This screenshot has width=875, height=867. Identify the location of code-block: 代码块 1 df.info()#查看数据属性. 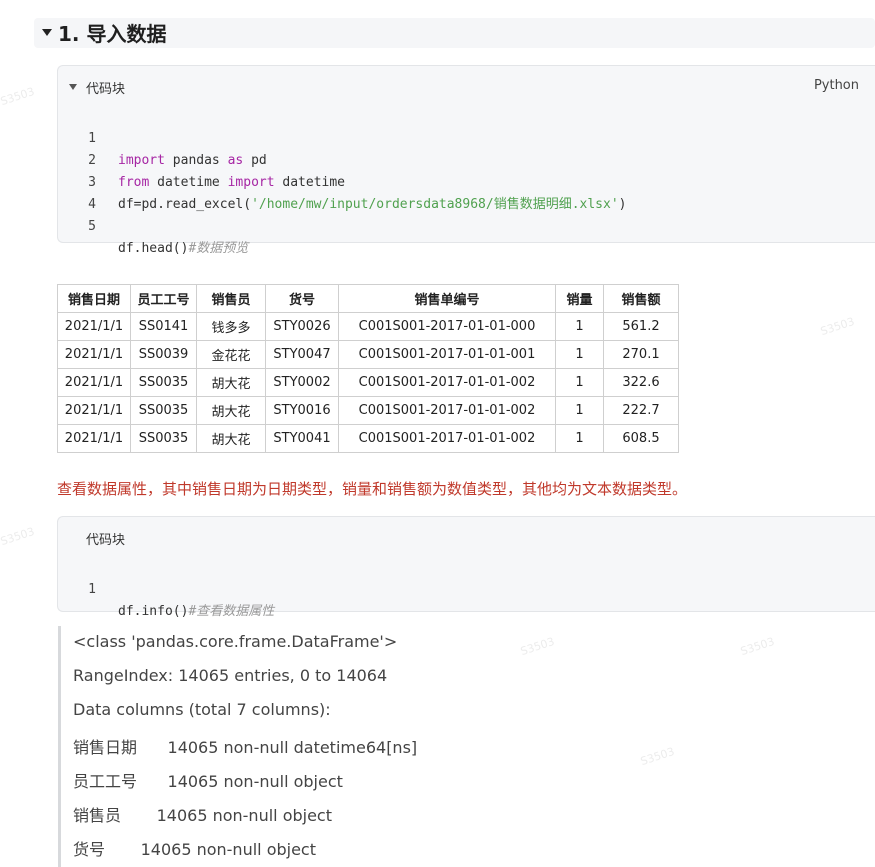
(466, 567).